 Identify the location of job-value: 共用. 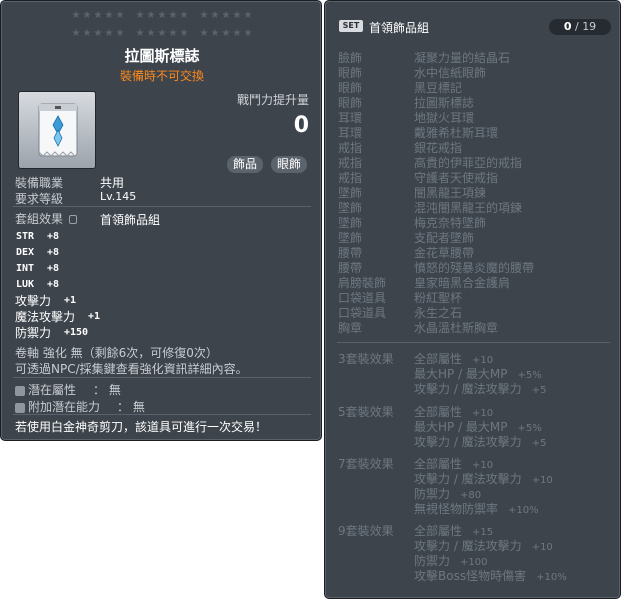
(112, 183).